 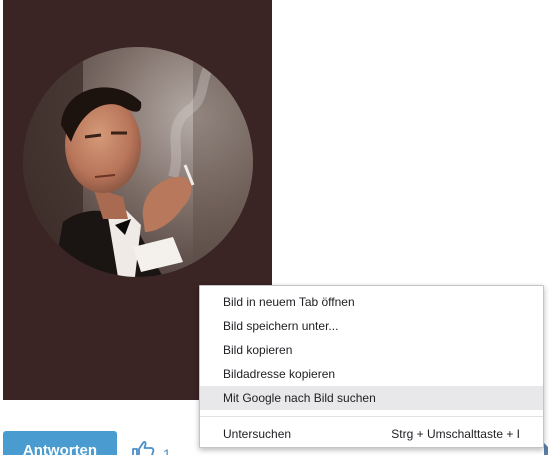 I want to click on menu-item-open-image-new-tab: Bild in neuem Tab öffnen, so click(x=371, y=302).